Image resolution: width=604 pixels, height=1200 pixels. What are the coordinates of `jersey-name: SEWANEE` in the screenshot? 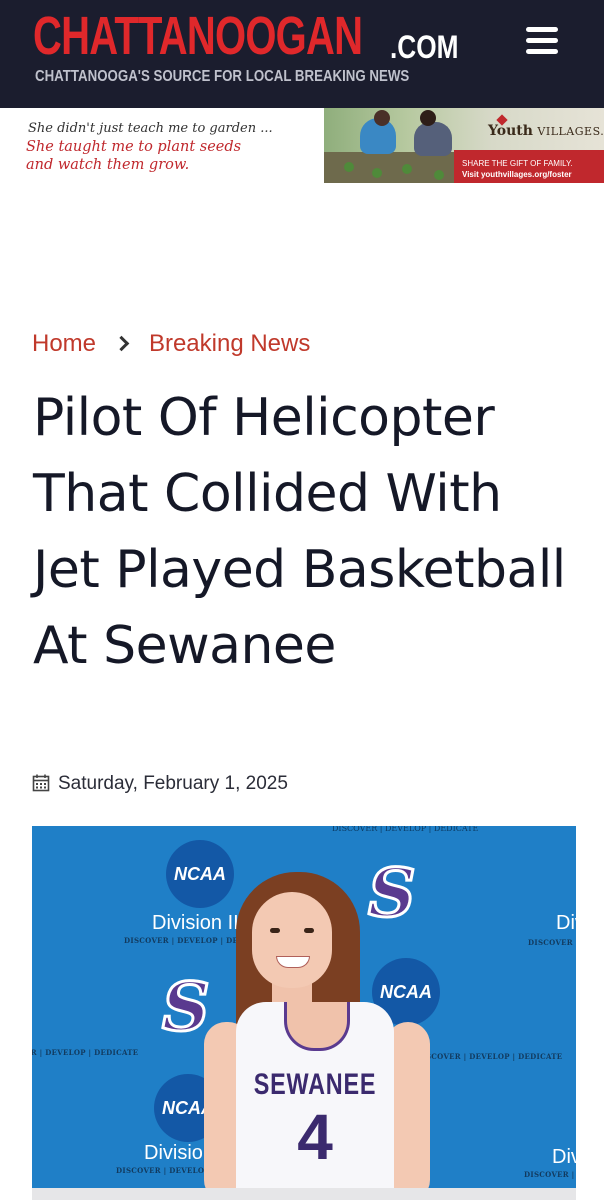 It's located at (315, 1084).